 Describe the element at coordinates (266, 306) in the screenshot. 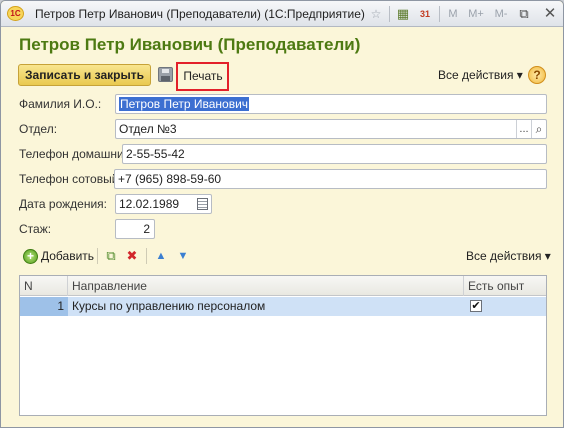

I see `direction-cell: Курсы по управлению персоналом` at that location.